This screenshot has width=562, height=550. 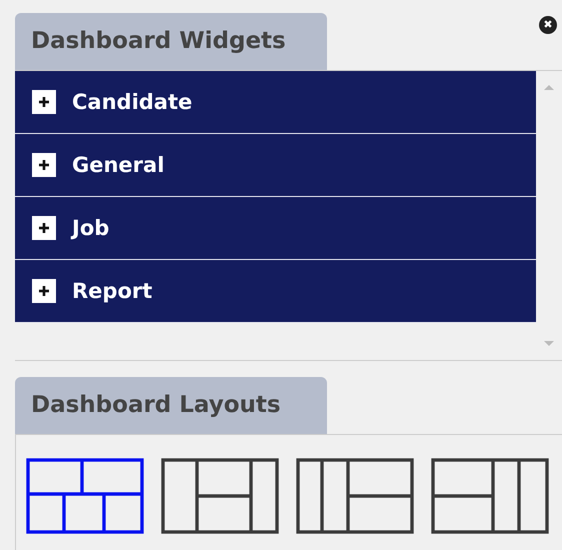 What do you see at coordinates (171, 41) in the screenshot?
I see `panel-tab: Dashboard Widgets` at bounding box center [171, 41].